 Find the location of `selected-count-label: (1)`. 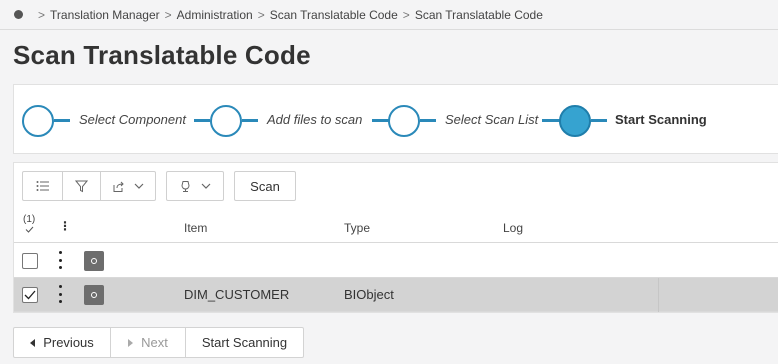

selected-count-label: (1) is located at coordinates (29, 219).